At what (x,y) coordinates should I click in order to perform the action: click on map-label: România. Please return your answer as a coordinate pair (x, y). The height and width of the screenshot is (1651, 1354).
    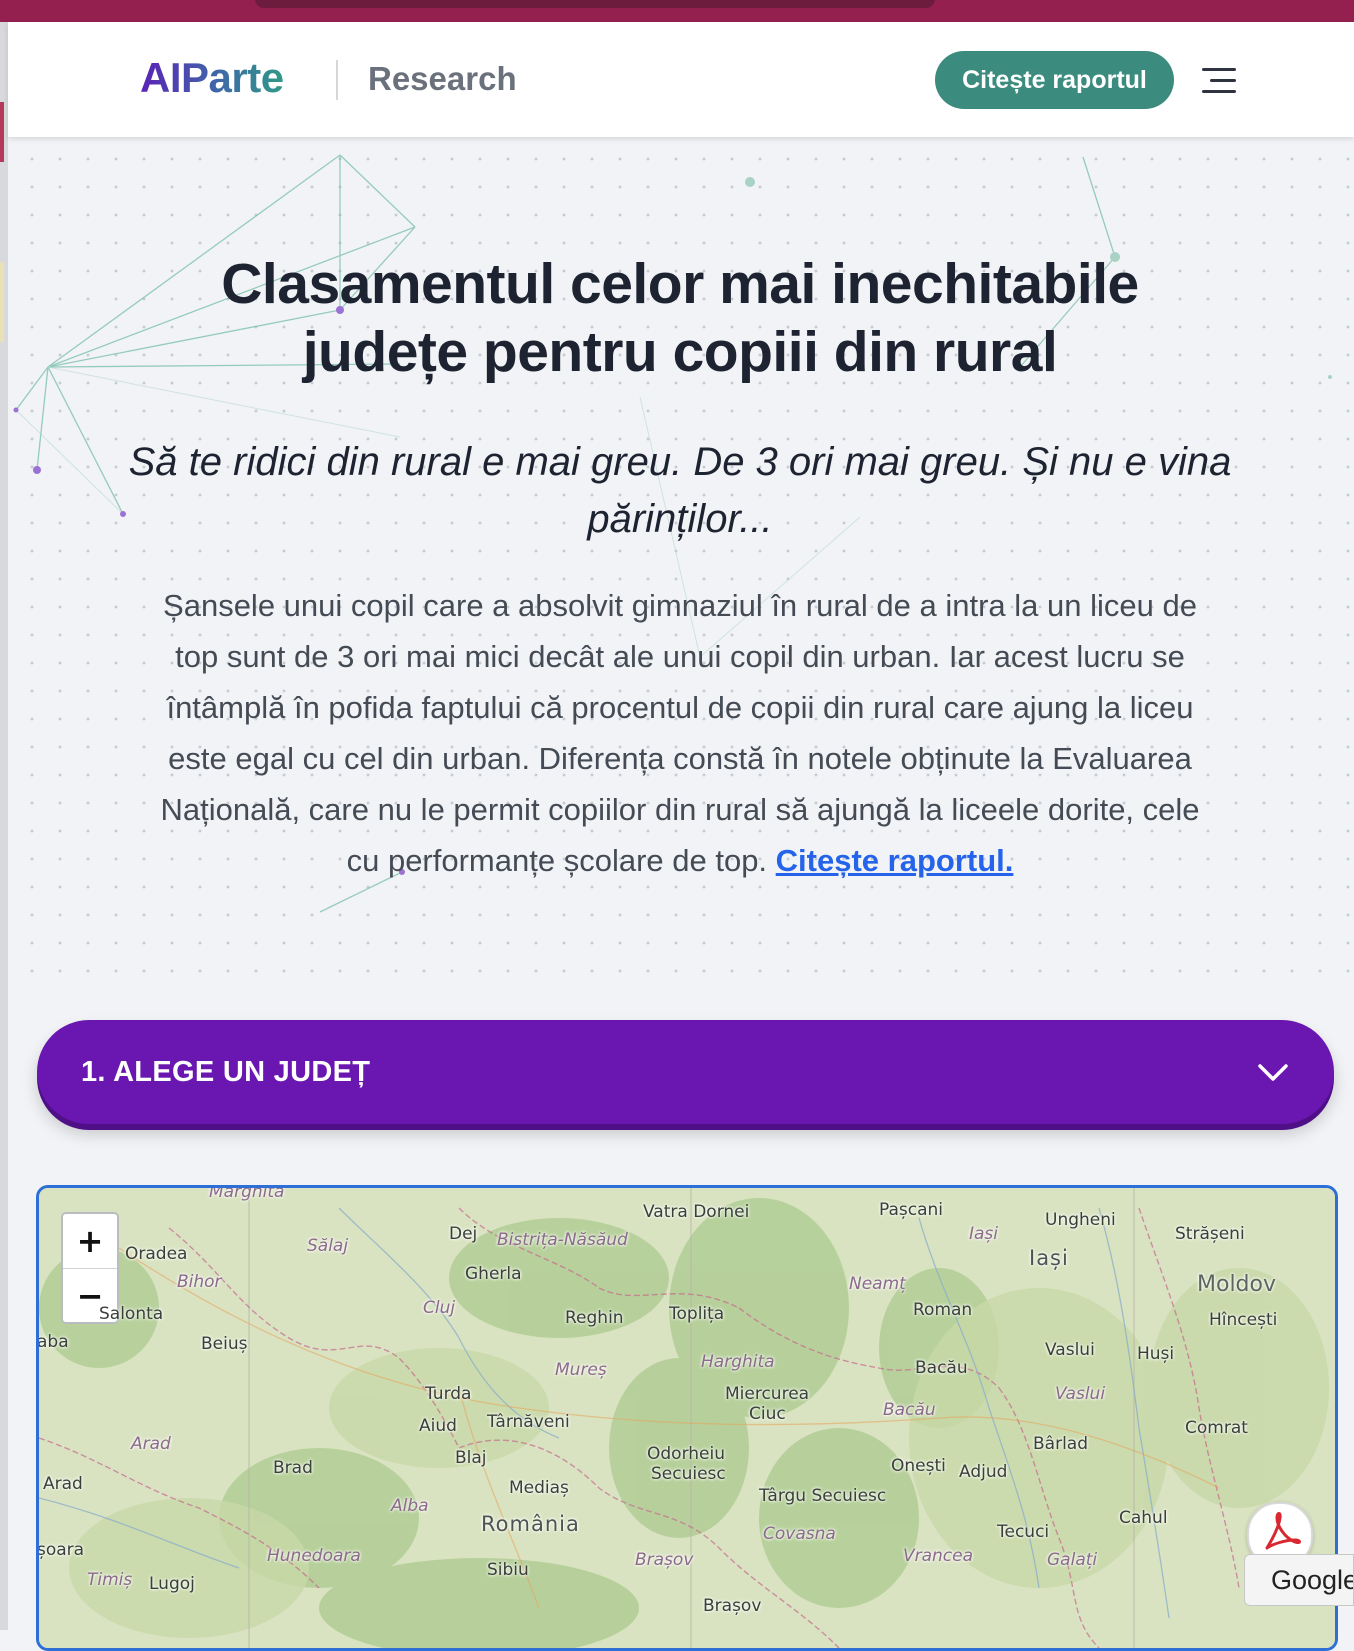
    Looking at the image, I should click on (530, 1524).